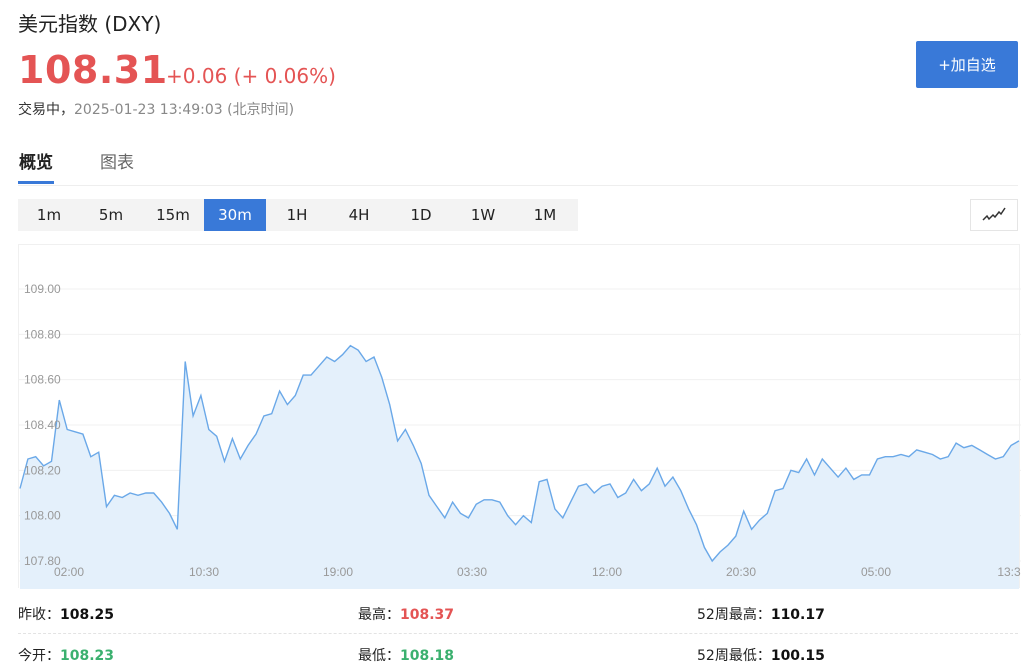 Image resolution: width=1024 pixels, height=666 pixels. What do you see at coordinates (427, 656) in the screenshot?
I see `day-low-value: 108.18` at bounding box center [427, 656].